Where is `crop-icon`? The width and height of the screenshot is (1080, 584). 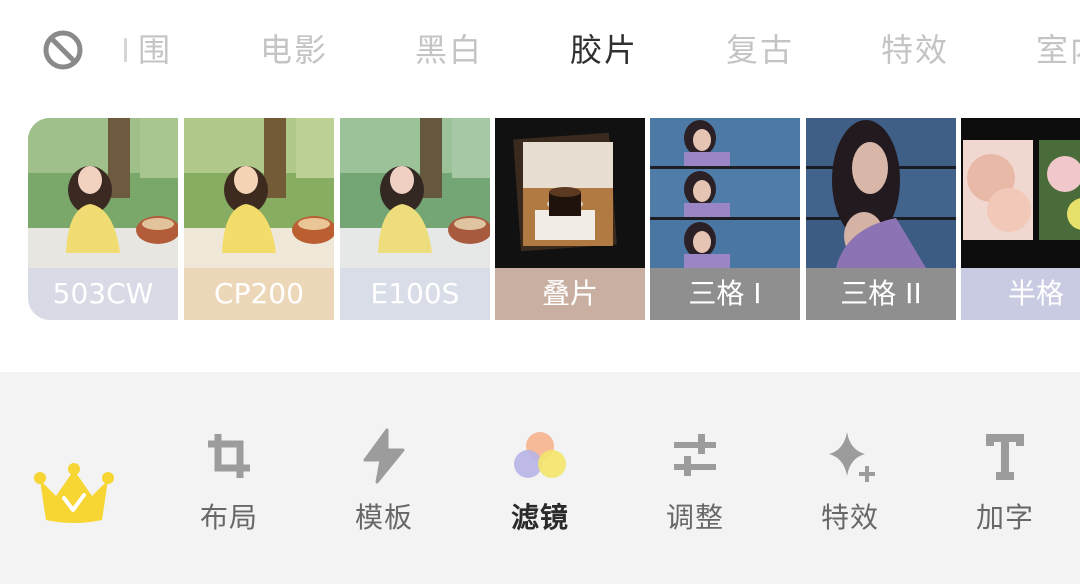 crop-icon is located at coordinates (229, 456).